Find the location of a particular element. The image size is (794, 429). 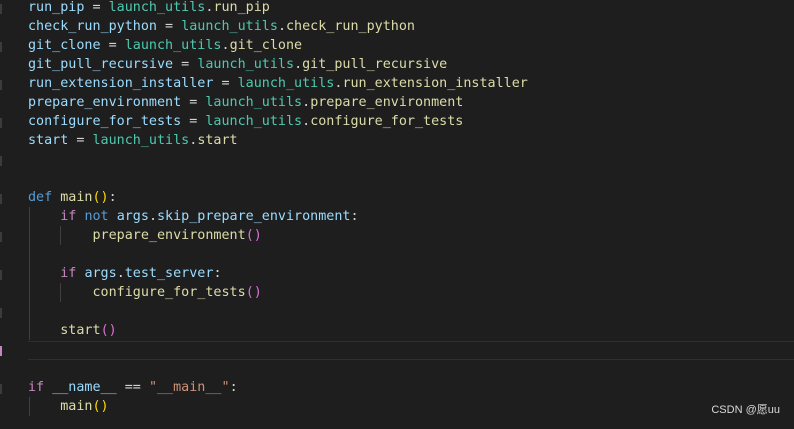

code-line-if-name-main: if __name__ == "__main__": is located at coordinates (133, 387).